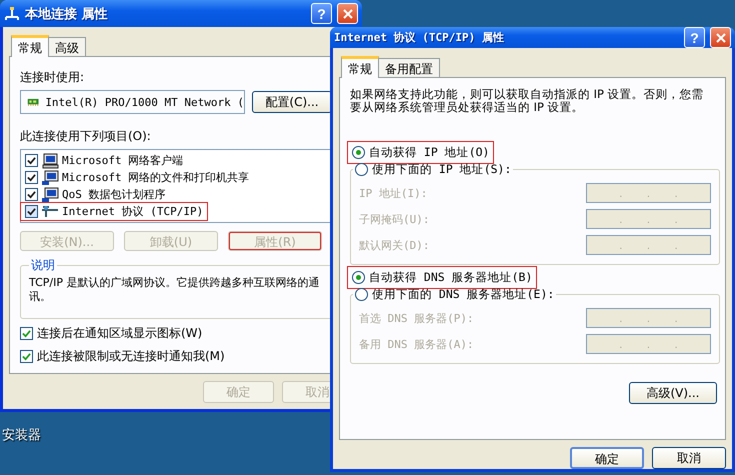 Image resolution: width=735 pixels, height=475 pixels. What do you see at coordinates (114, 194) in the screenshot?
I see `component-label: QoS 数据包计划程序` at bounding box center [114, 194].